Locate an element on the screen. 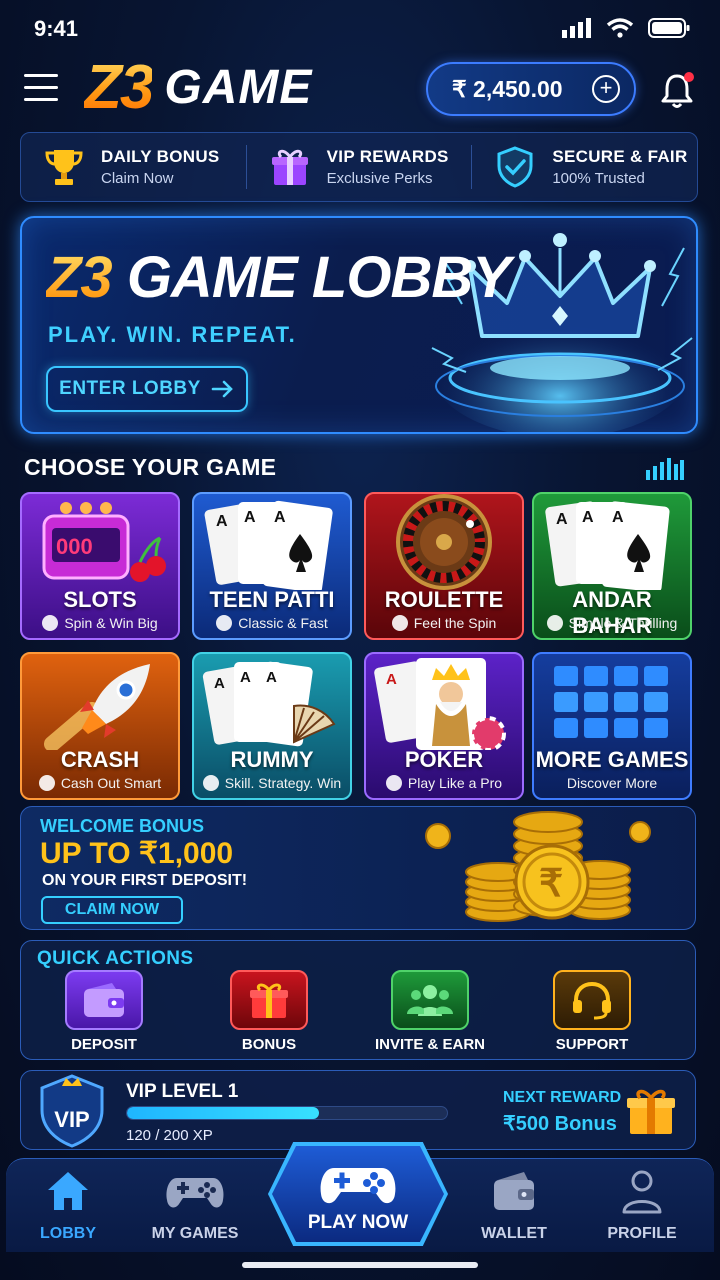 This screenshot has width=720, height=1280. feature-daily-bonus: DAILY BONUS Claim Now is located at coordinates (133, 167).